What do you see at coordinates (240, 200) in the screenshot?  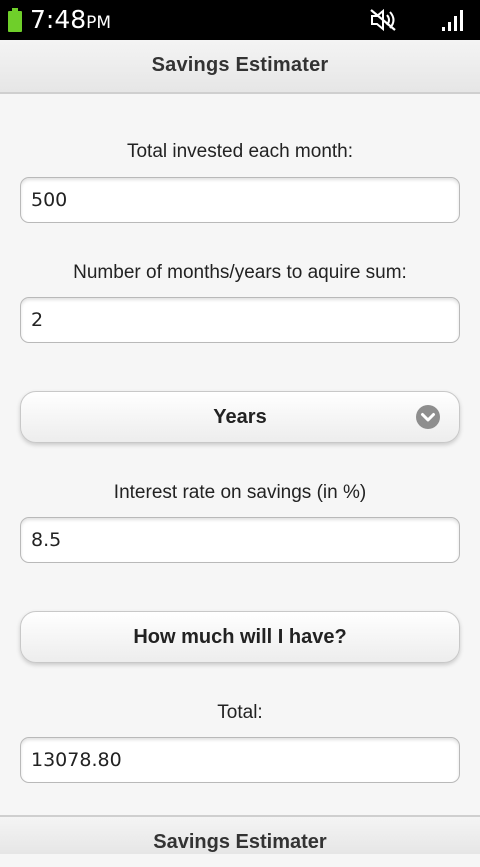 I see `monthly-investment-input: 500` at bounding box center [240, 200].